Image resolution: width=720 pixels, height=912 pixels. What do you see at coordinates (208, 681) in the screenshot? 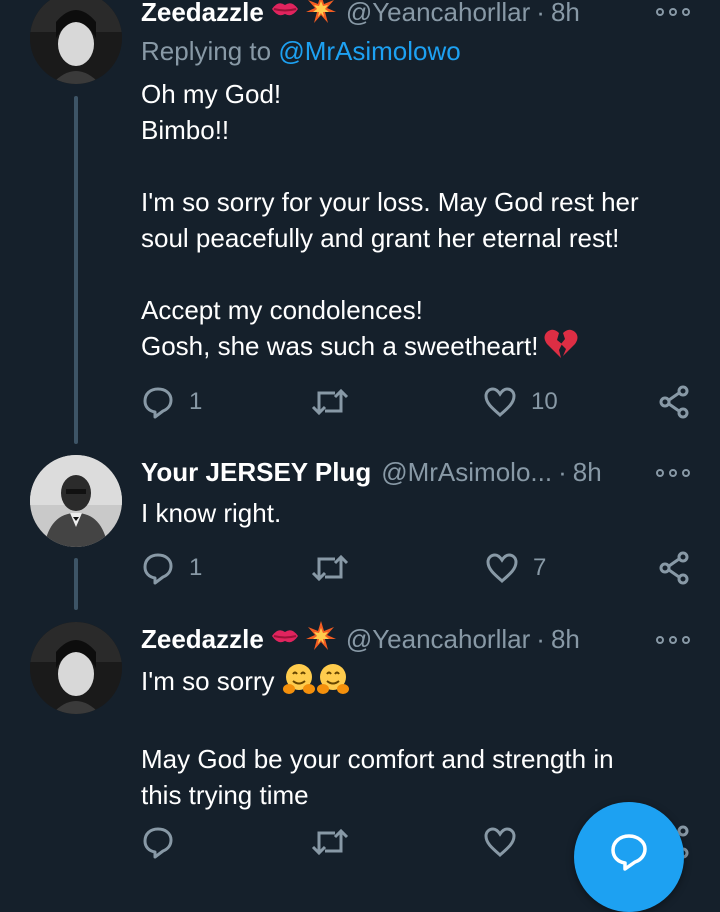
I see `text-line: I'm so sorry` at bounding box center [208, 681].